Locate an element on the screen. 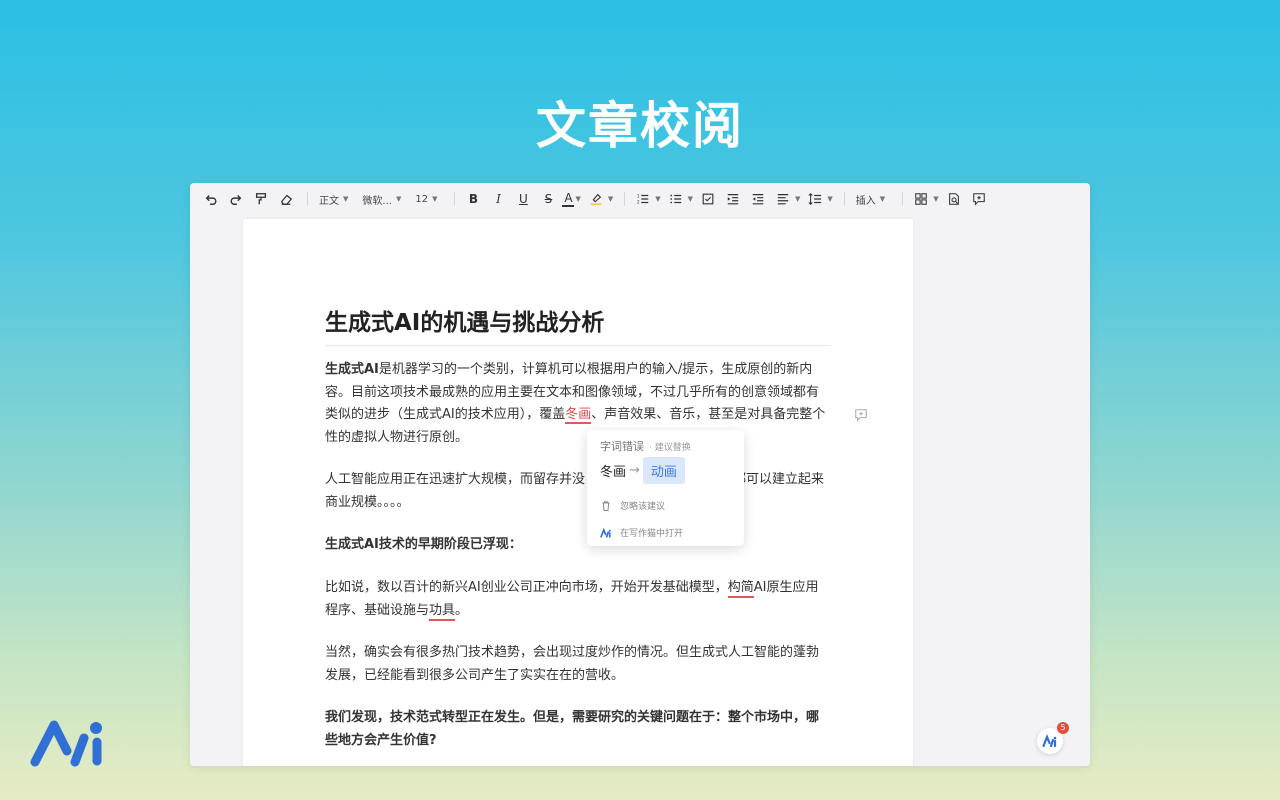 This screenshot has width=1280, height=800. italic-icon: I is located at coordinates (498, 199).